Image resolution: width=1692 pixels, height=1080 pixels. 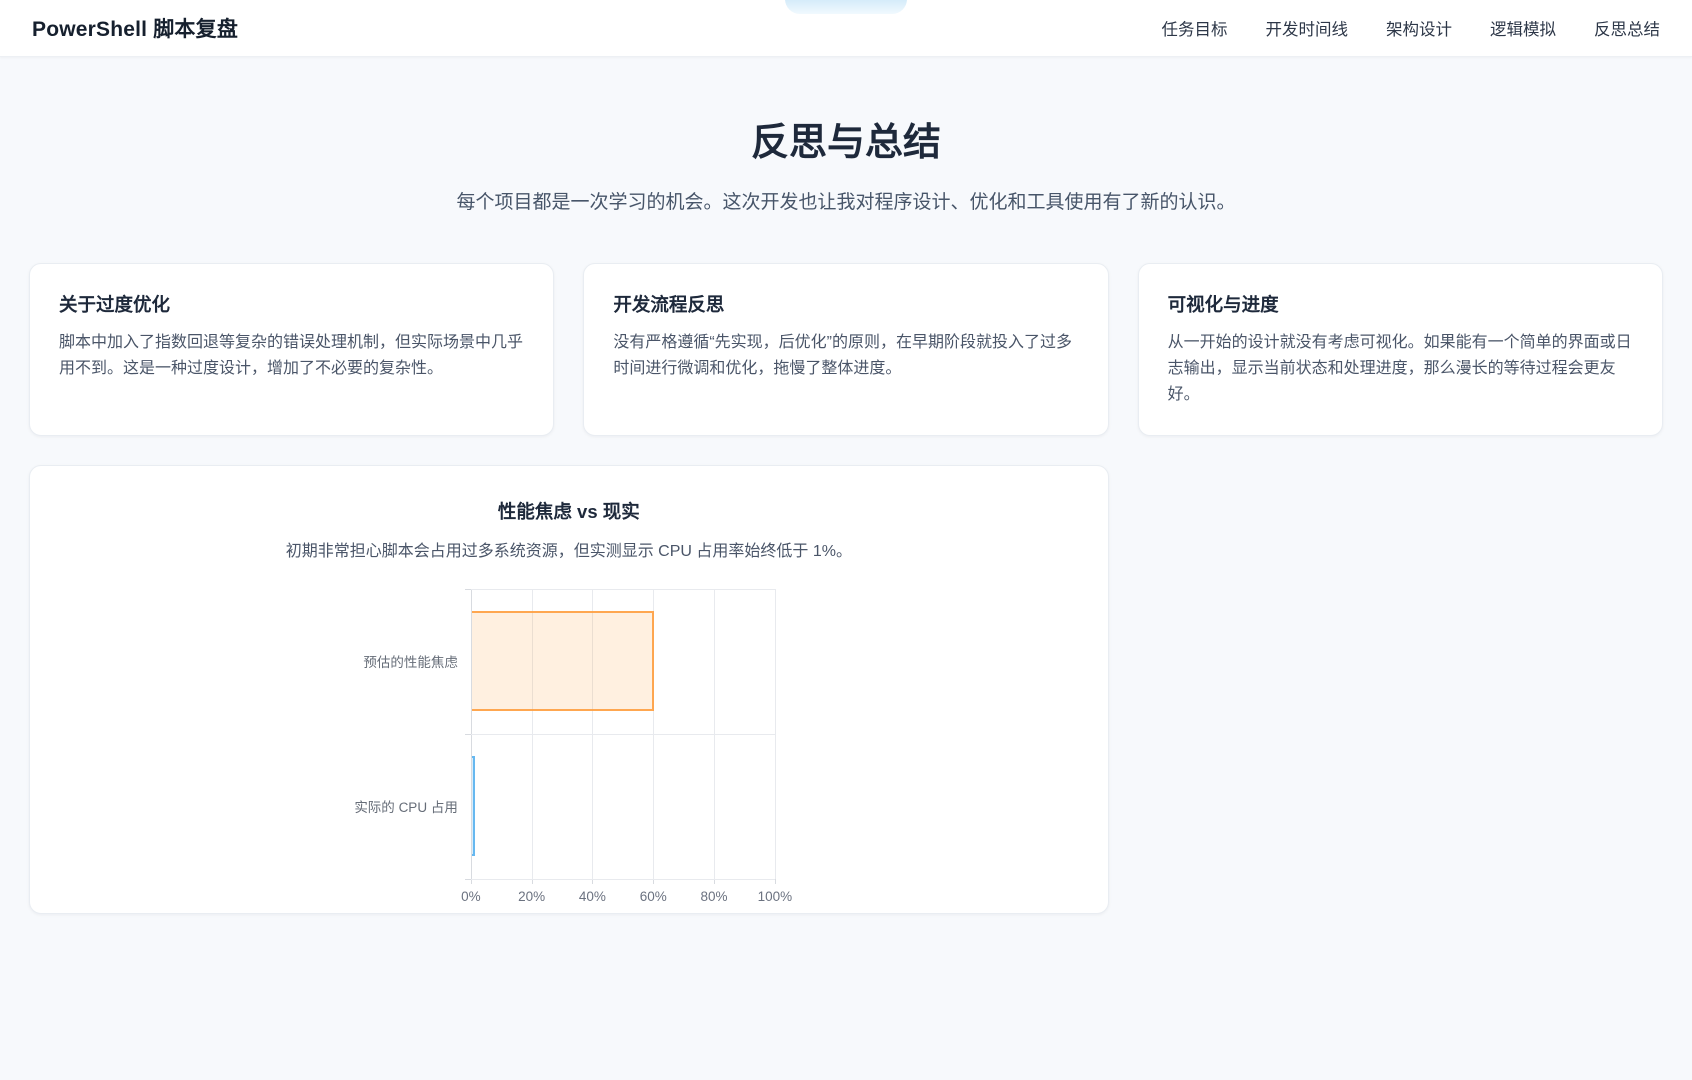 I want to click on x-axis-tick-label: 100%, so click(x=775, y=896).